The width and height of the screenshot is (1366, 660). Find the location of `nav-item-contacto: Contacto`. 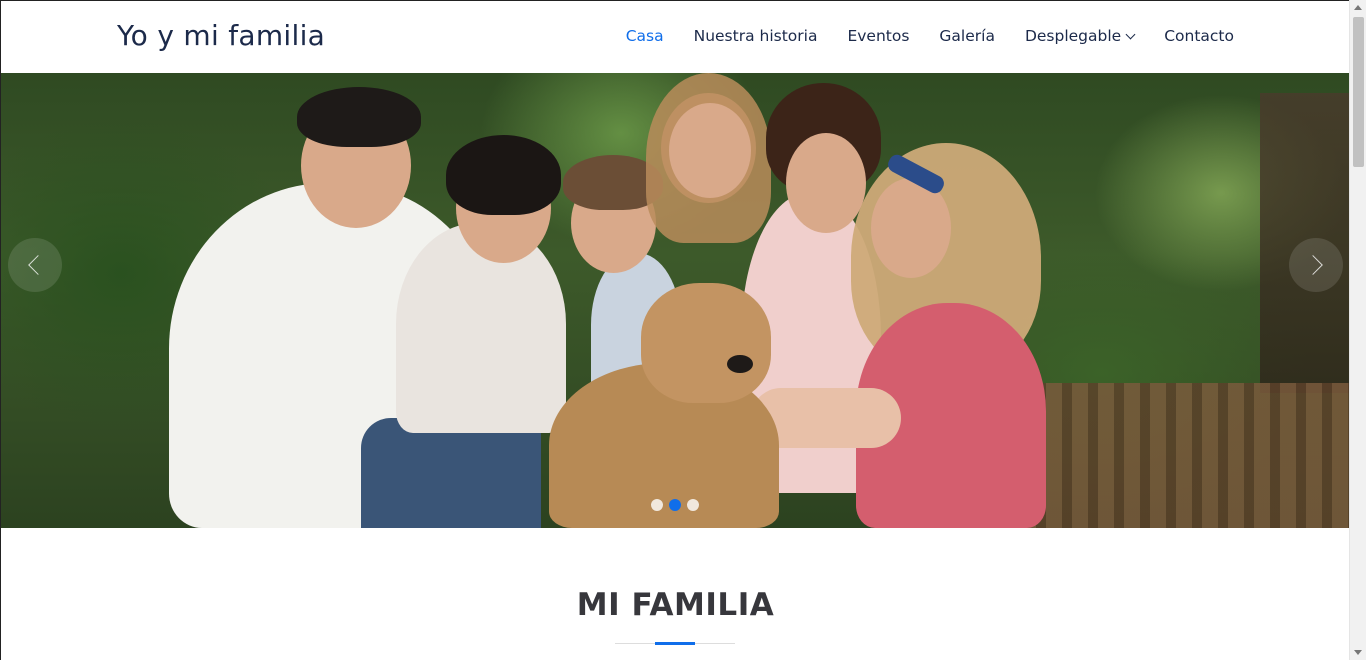

nav-item-contacto: Contacto is located at coordinates (1199, 36).